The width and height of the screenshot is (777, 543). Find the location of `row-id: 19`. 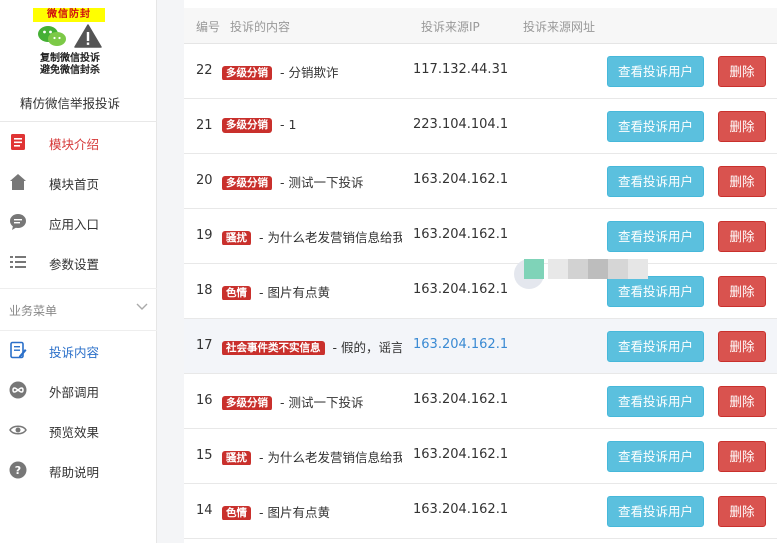

row-id: 19 is located at coordinates (204, 235).